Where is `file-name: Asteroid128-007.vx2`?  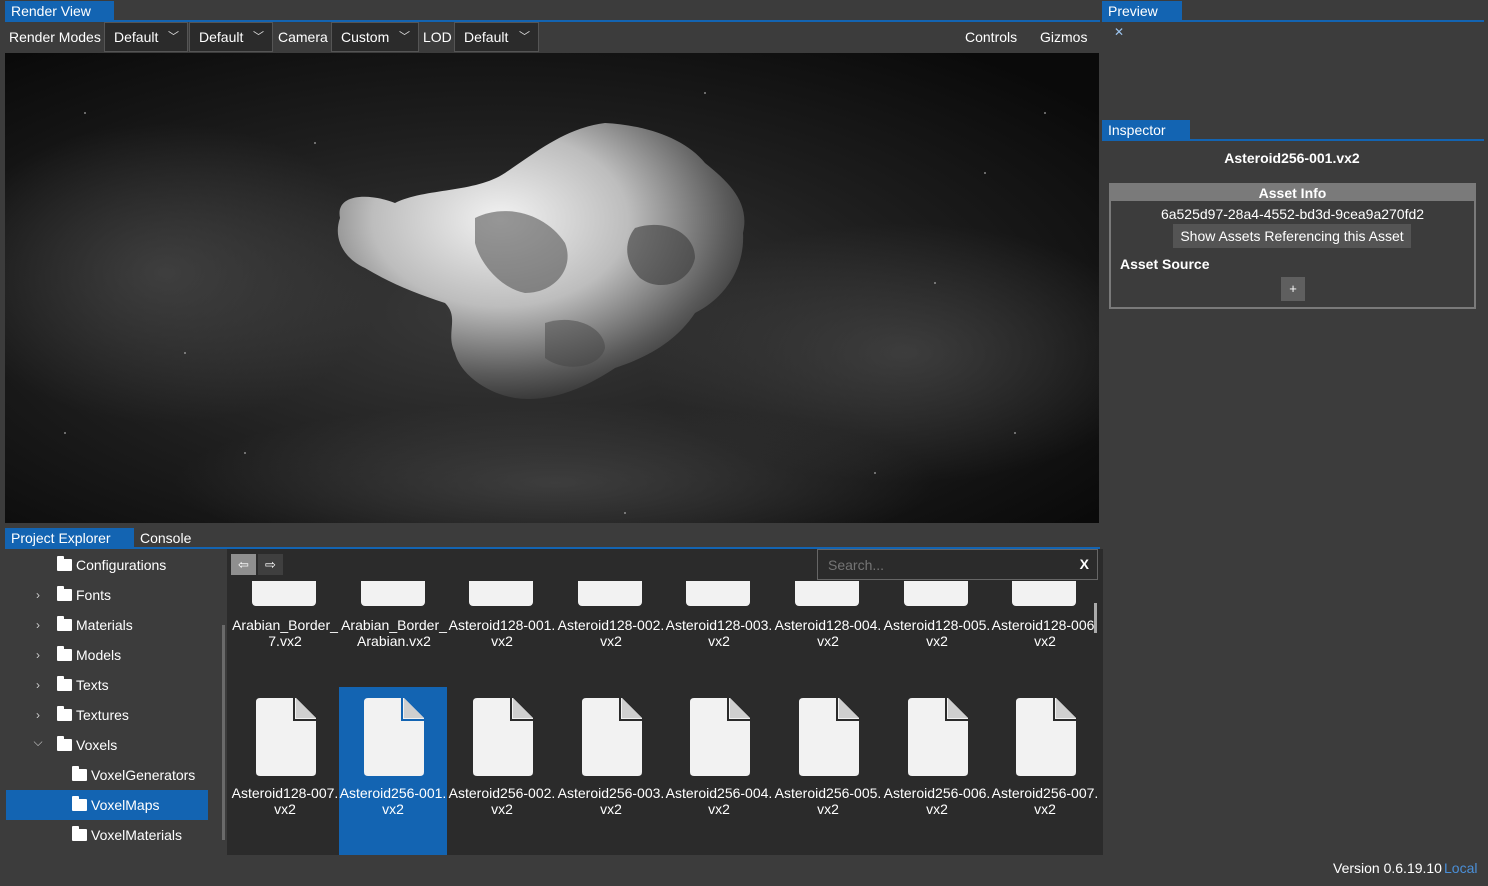 file-name: Asteroid128-007.vx2 is located at coordinates (285, 801).